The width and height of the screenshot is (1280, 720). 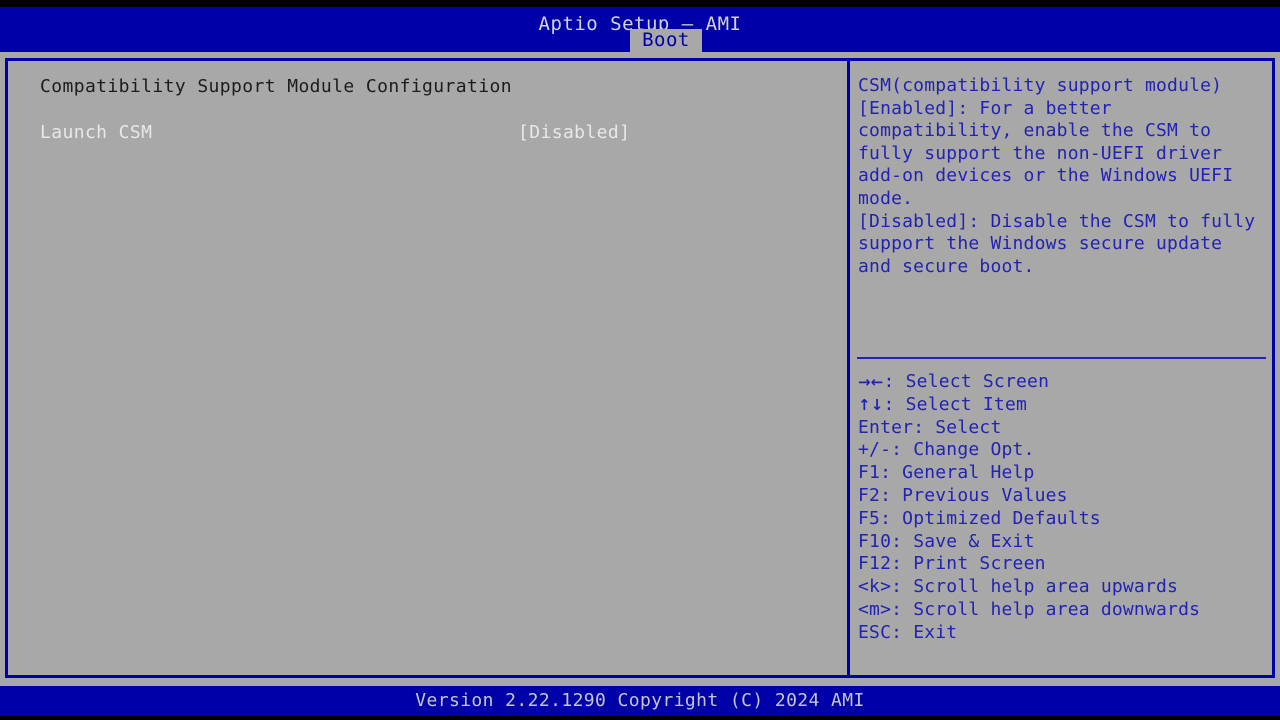 I want to click on key-legend-line: F1: General Help, so click(x=1064, y=473).